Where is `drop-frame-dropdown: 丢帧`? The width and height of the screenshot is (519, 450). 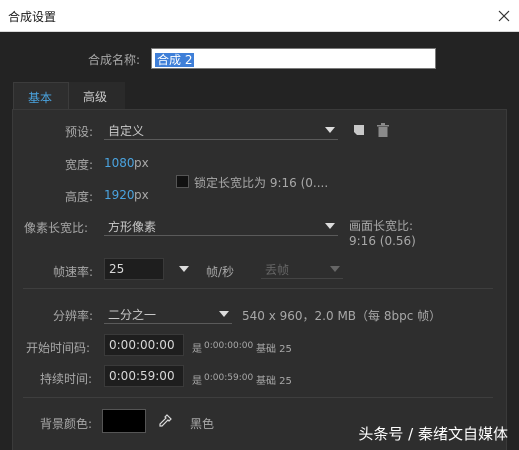 drop-frame-dropdown: 丢帧 is located at coordinates (302, 269).